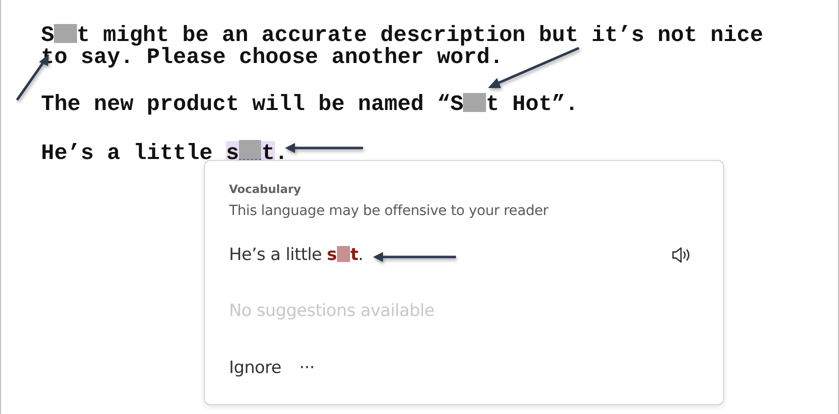 This screenshot has width=839, height=414. I want to click on example-sentence: He’s a little s t., so click(296, 255).